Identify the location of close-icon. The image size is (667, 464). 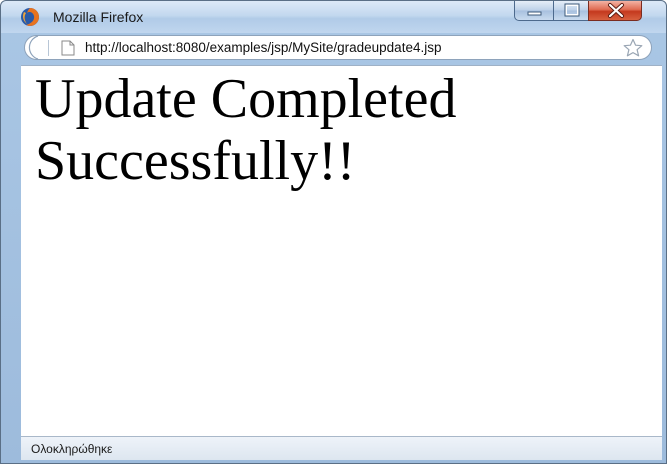
(616, 10).